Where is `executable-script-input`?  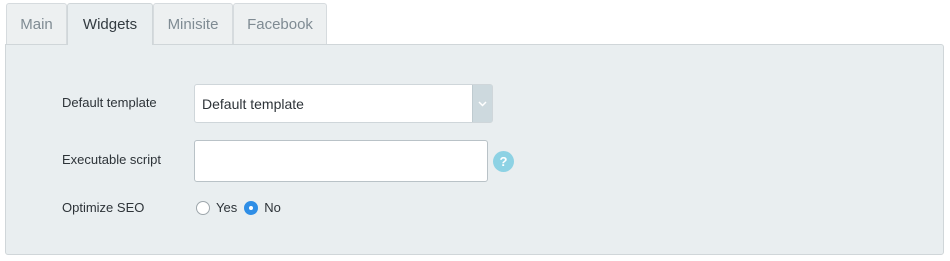 executable-script-input is located at coordinates (341, 161).